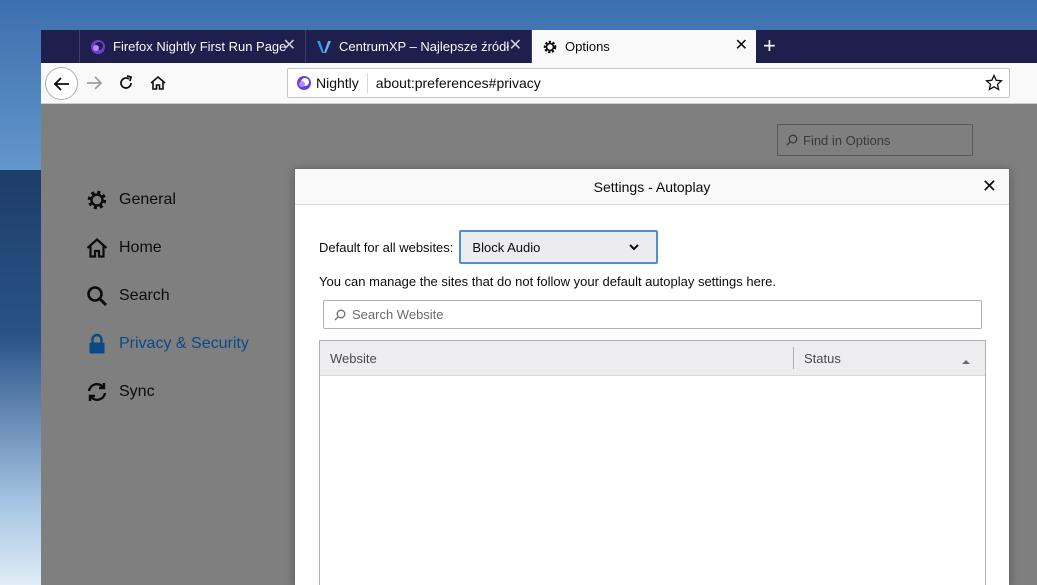  I want to click on wallpaper-mountain, so click(20, 377).